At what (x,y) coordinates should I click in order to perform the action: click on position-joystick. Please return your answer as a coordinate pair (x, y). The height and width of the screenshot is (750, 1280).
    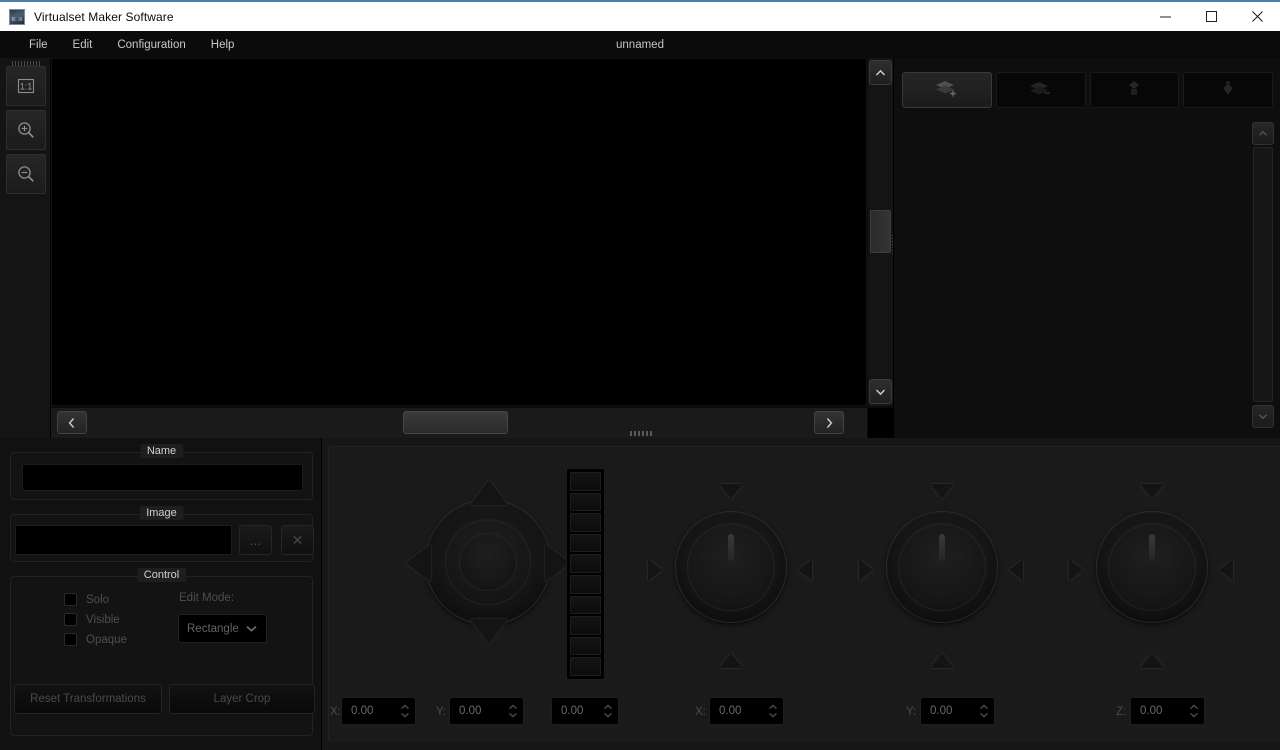
    Looking at the image, I should click on (488, 562).